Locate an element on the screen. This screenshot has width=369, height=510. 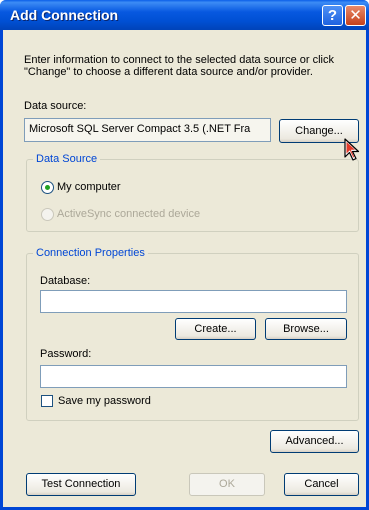
save-password-checkbox is located at coordinates (47, 401).